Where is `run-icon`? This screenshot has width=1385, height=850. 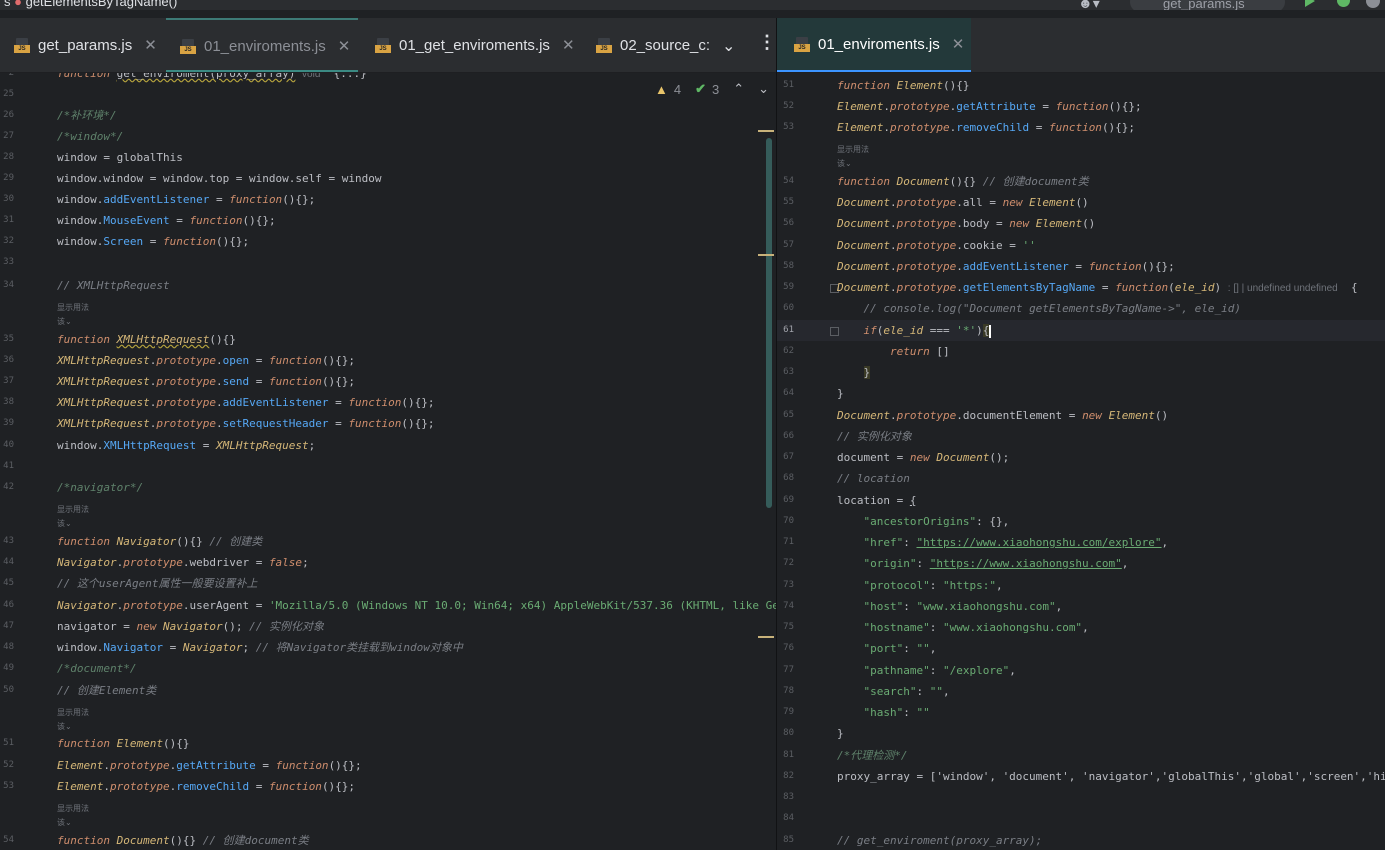
run-icon is located at coordinates (1310, 3).